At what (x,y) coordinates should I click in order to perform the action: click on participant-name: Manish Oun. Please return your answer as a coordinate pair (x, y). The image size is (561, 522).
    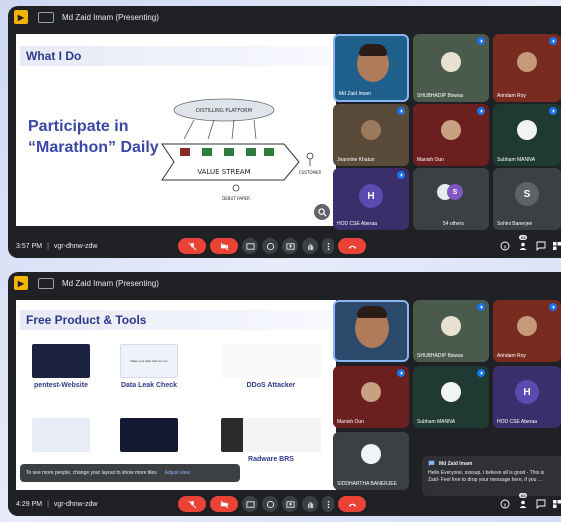
    Looking at the image, I should click on (430, 160).